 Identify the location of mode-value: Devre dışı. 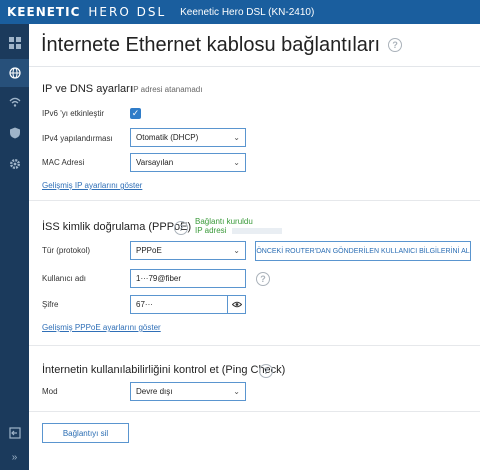
(154, 391).